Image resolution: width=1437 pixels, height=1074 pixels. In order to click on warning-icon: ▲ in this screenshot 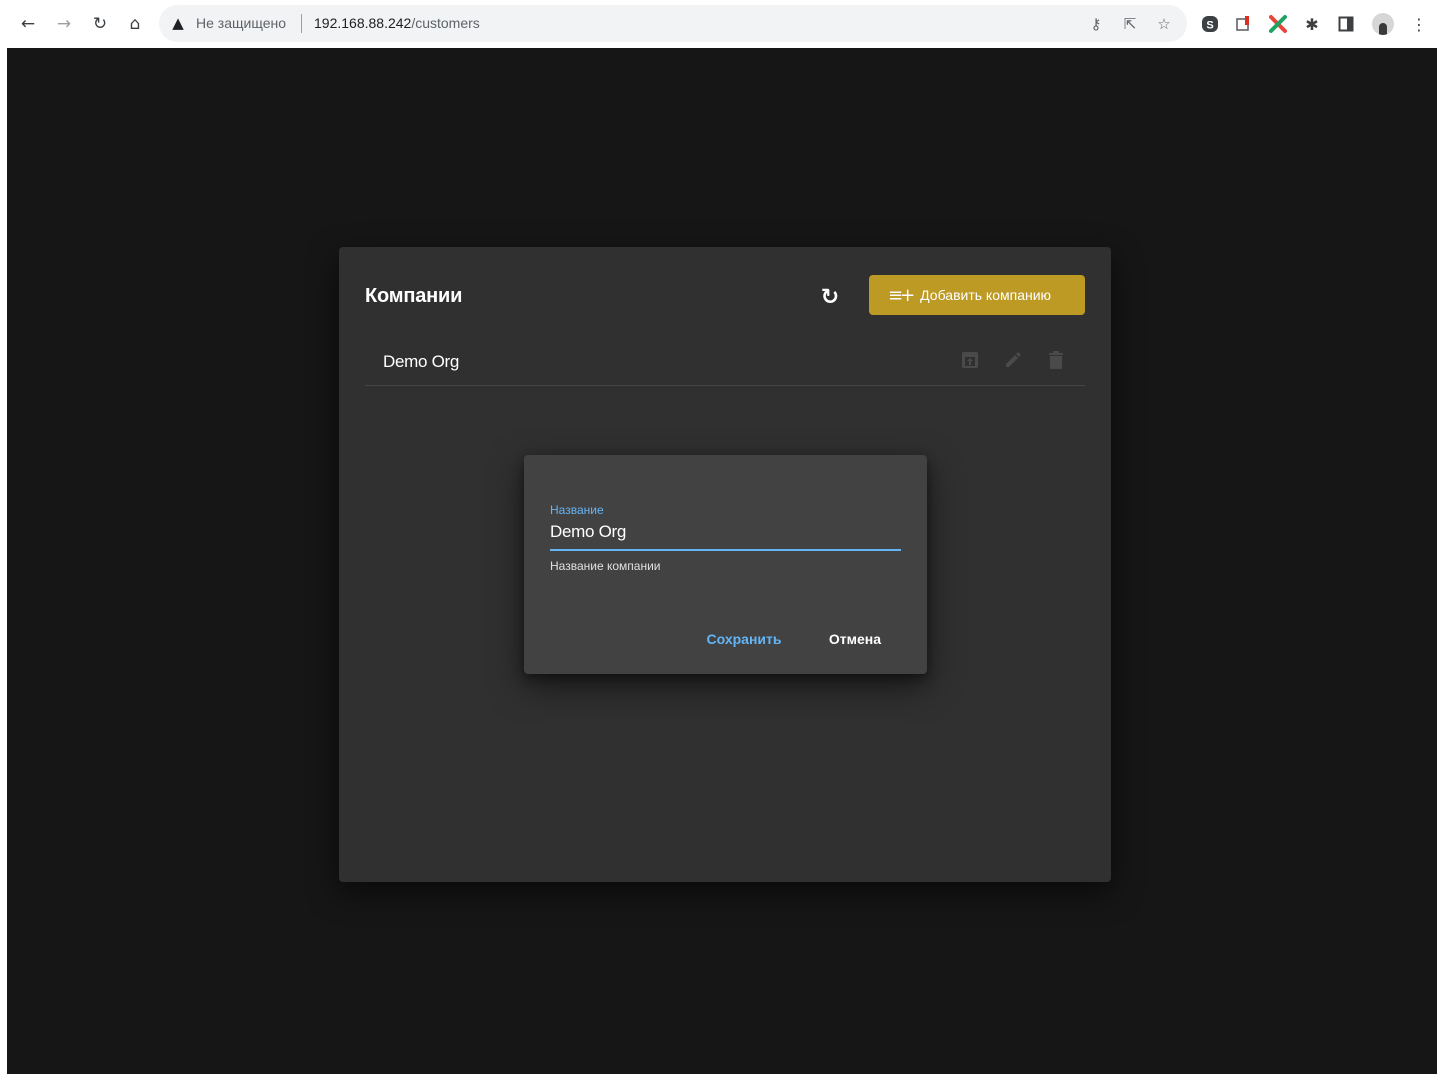, I will do `click(178, 23)`.